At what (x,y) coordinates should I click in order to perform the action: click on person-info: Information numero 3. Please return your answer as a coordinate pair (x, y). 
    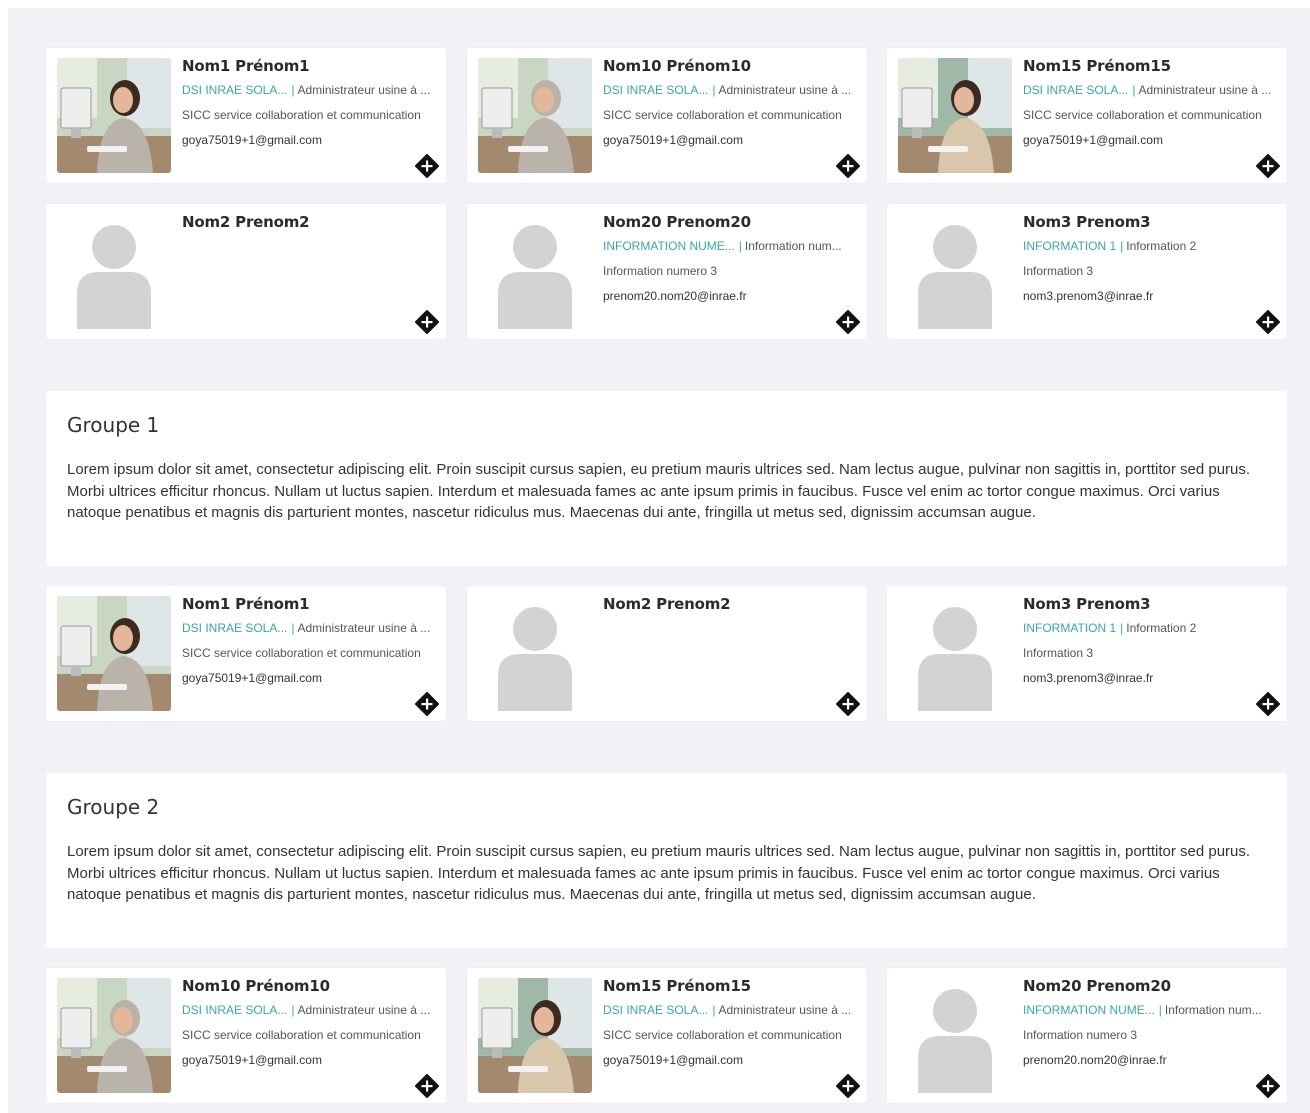
    Looking at the image, I should click on (660, 271).